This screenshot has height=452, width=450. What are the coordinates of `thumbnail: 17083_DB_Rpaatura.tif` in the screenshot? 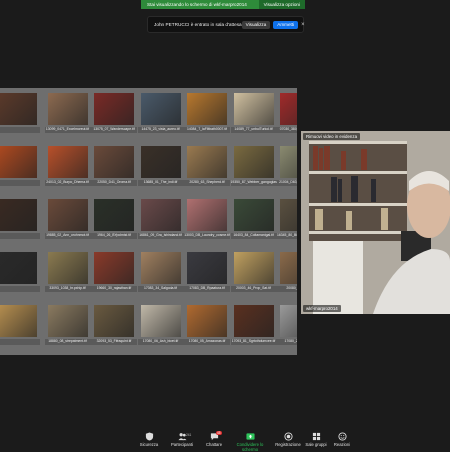 It's located at (207, 272).